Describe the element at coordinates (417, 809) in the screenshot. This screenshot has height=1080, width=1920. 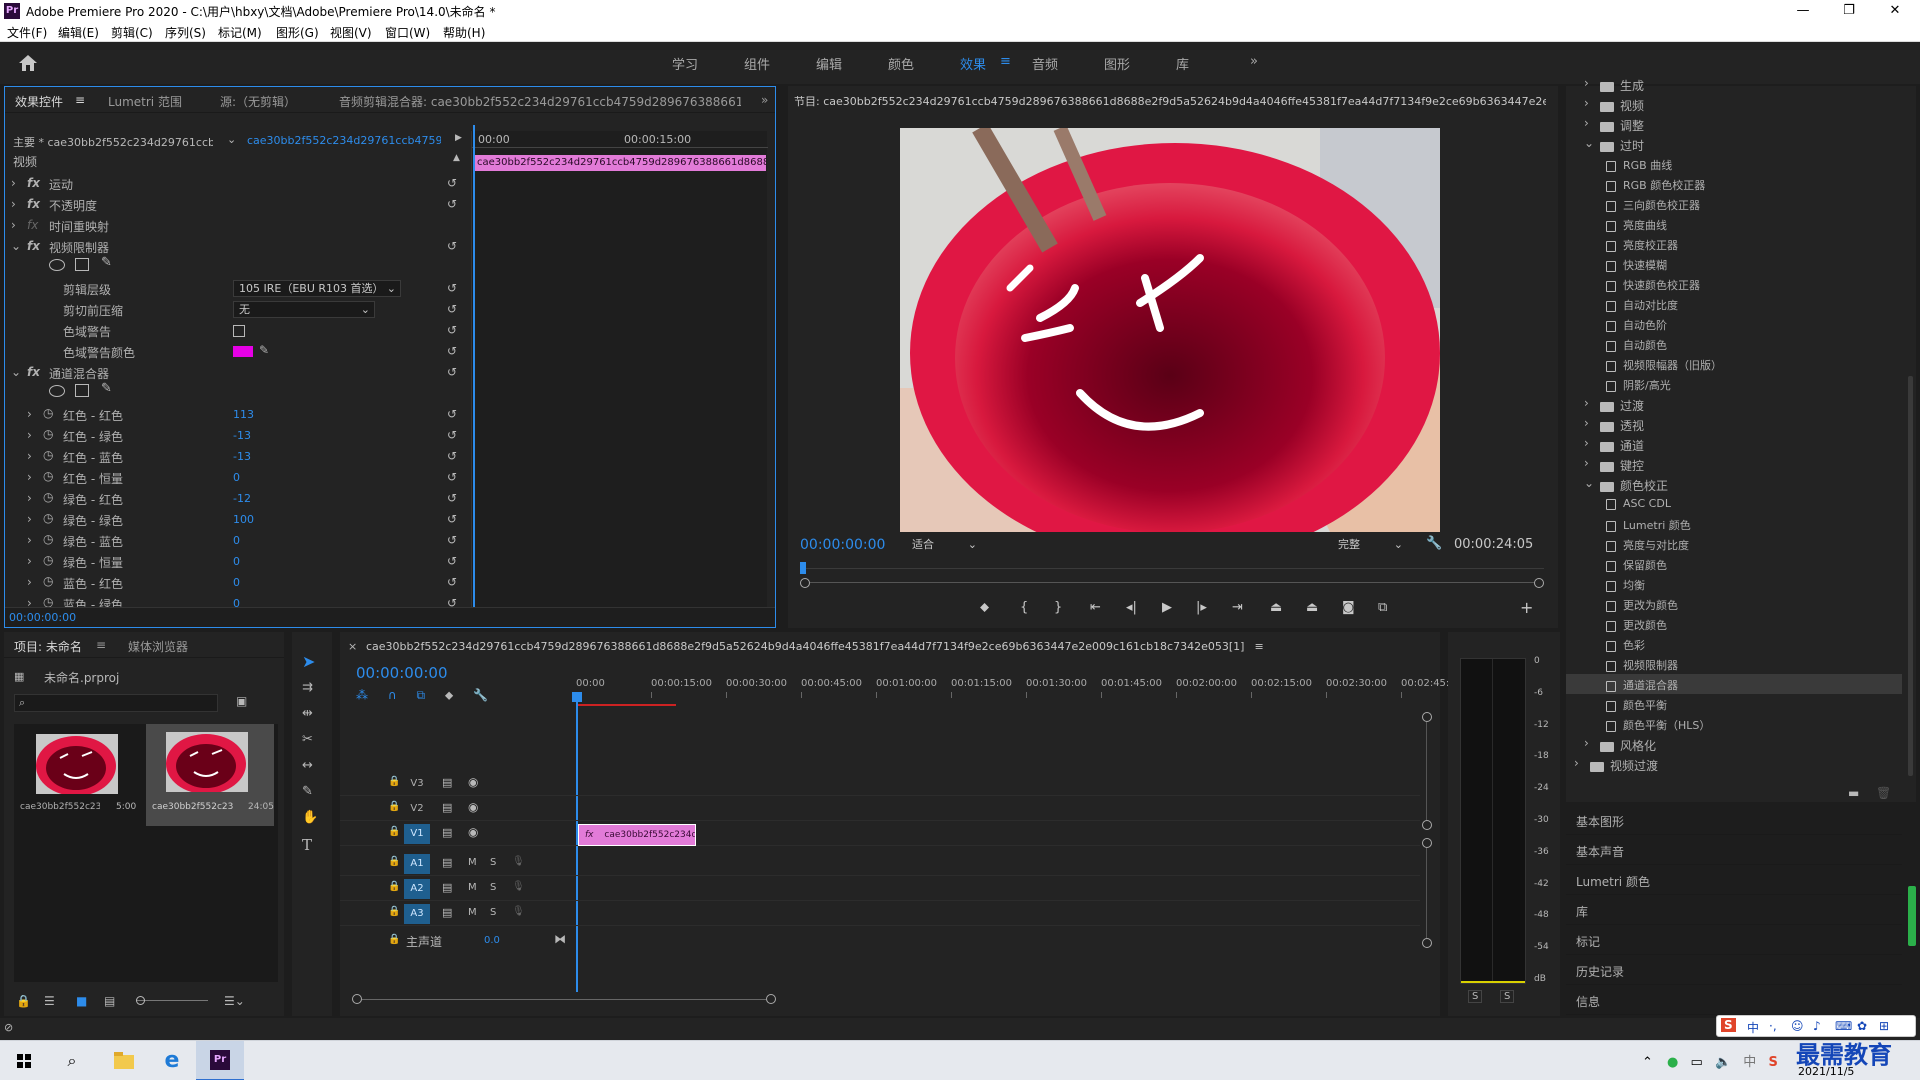
I see `track-target: V2` at that location.